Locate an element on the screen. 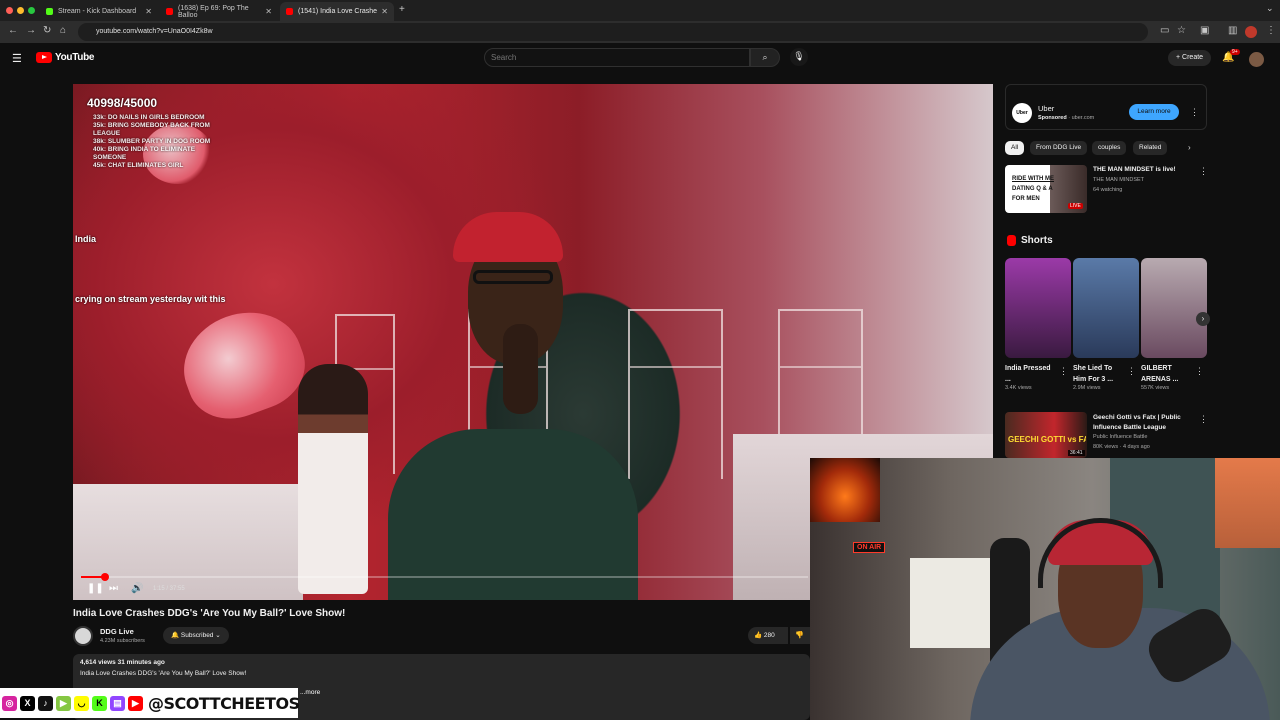  overlay-goal-item: 38k: SLUMBER PARTY IN DOG ROOM is located at coordinates (152, 141).